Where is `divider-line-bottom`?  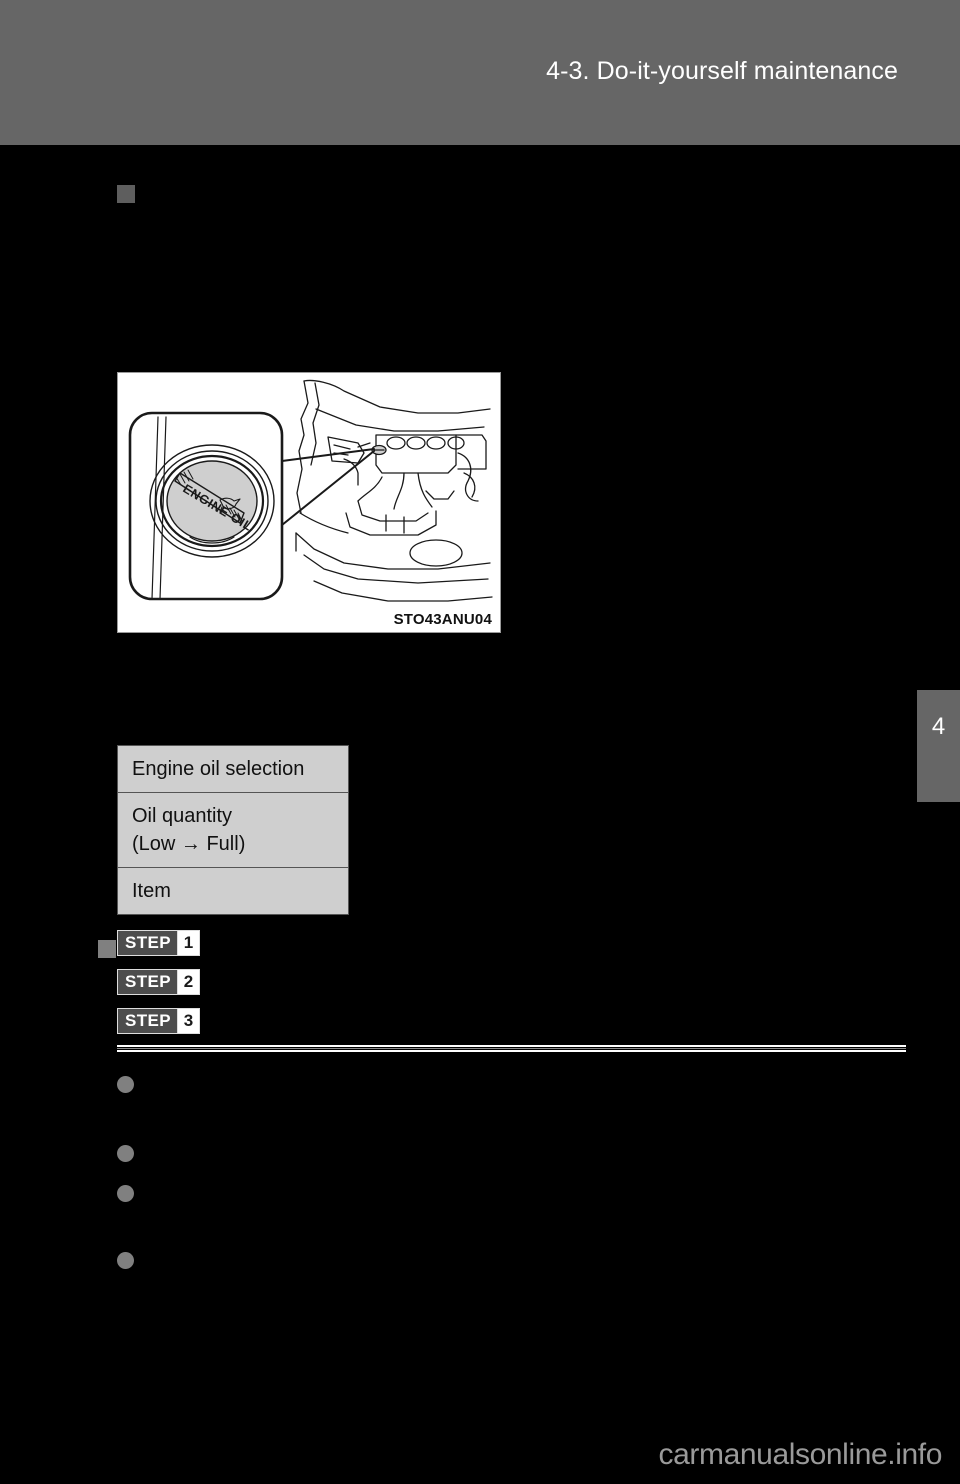 divider-line-bottom is located at coordinates (511, 1051).